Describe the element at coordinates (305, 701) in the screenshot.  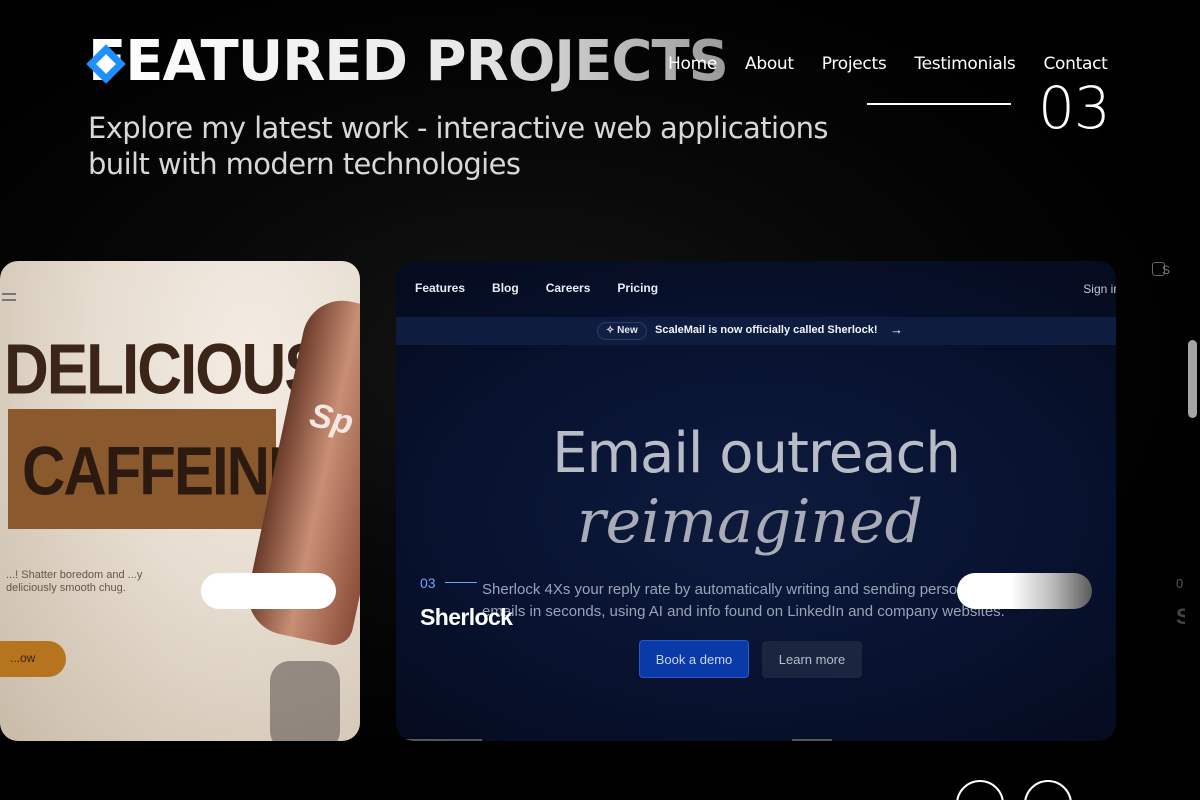
I see `bottle-image` at that location.